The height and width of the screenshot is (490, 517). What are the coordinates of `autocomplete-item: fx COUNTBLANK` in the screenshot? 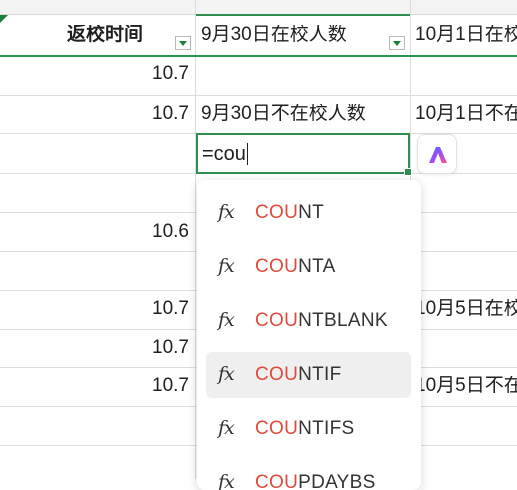 It's located at (308, 321).